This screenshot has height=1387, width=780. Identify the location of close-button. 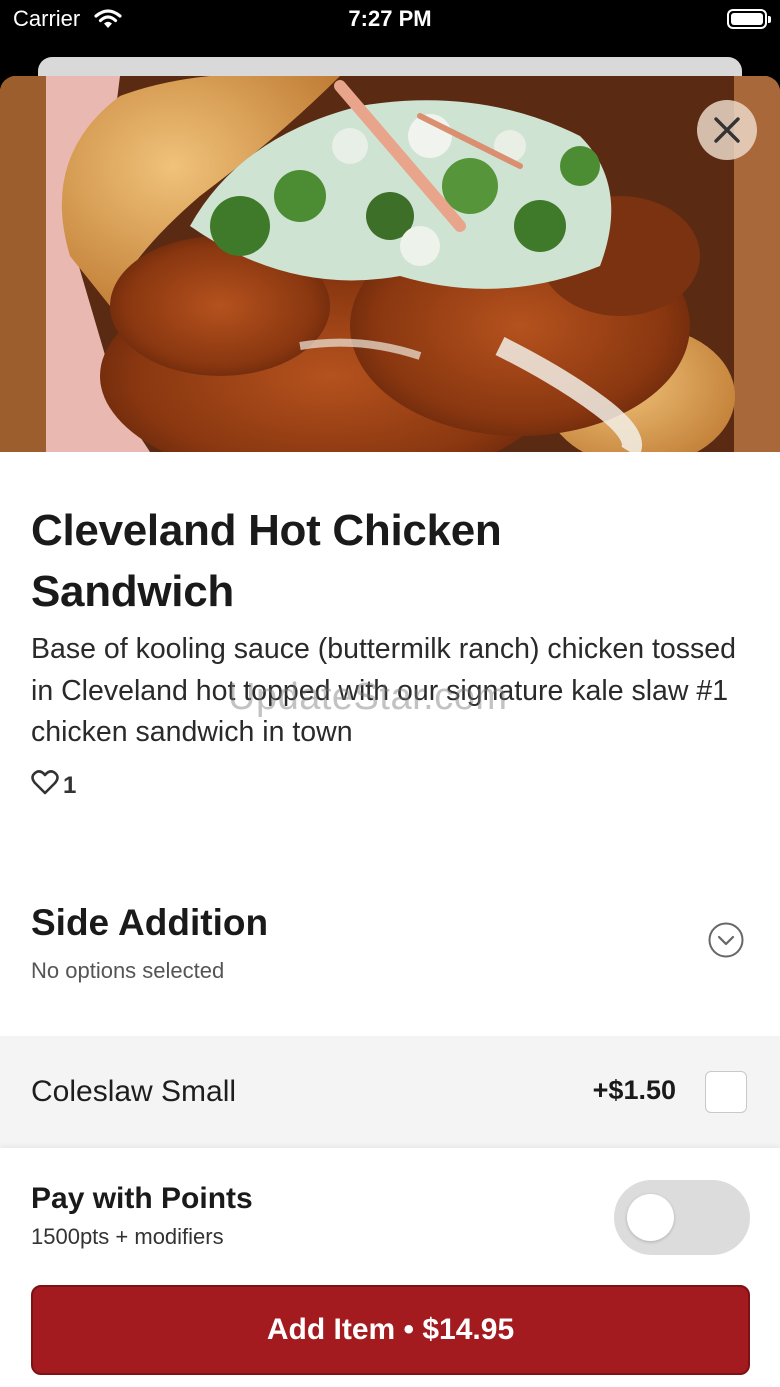
(727, 130).